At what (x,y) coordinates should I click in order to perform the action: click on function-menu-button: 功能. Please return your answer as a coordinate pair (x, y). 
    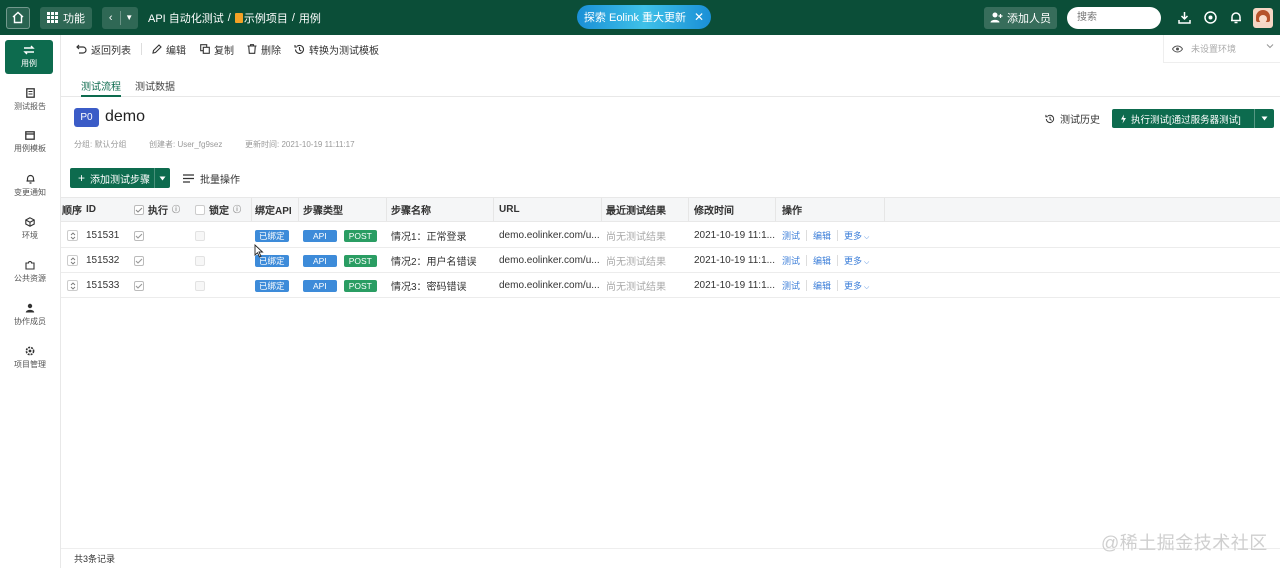
    Looking at the image, I should click on (66, 17).